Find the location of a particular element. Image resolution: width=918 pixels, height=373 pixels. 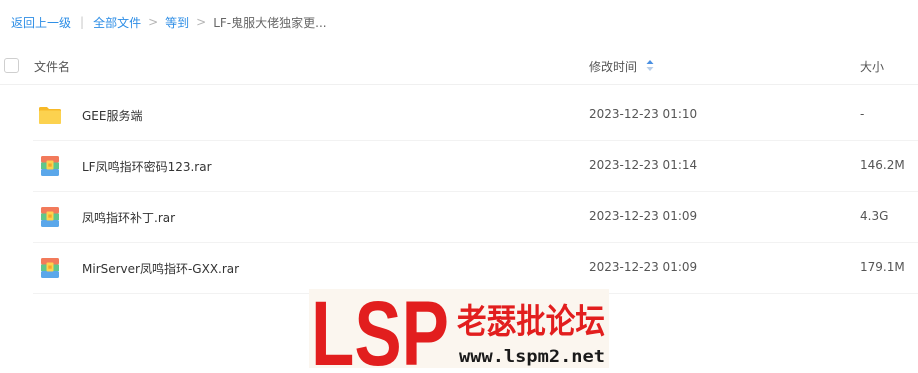

folder-icon is located at coordinates (50, 115).